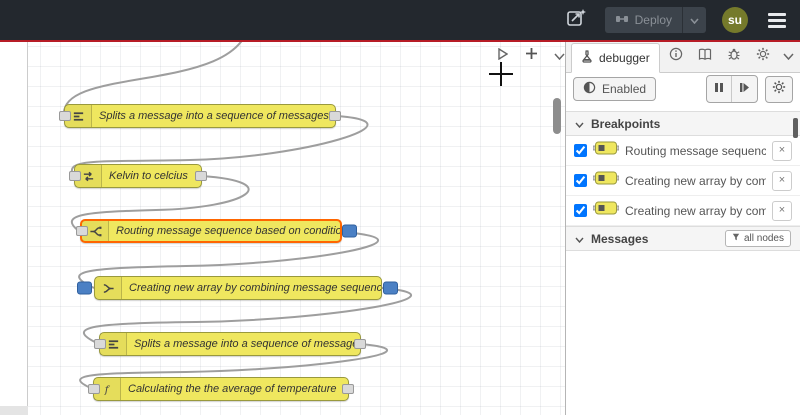 Image resolution: width=800 pixels, height=415 pixels. I want to click on book-icon, so click(705, 57).